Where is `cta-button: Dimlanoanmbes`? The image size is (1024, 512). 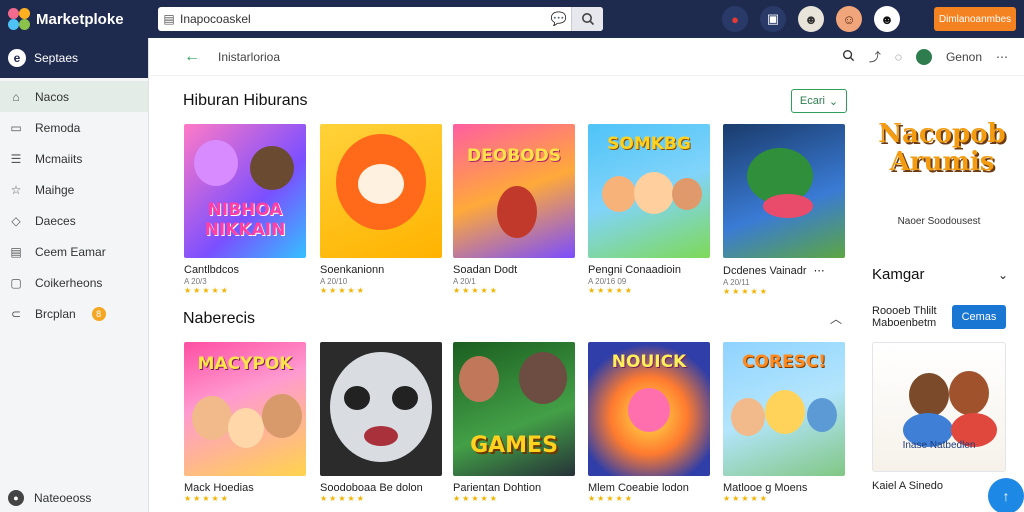 cta-button: Dimlanoanmbes is located at coordinates (975, 19).